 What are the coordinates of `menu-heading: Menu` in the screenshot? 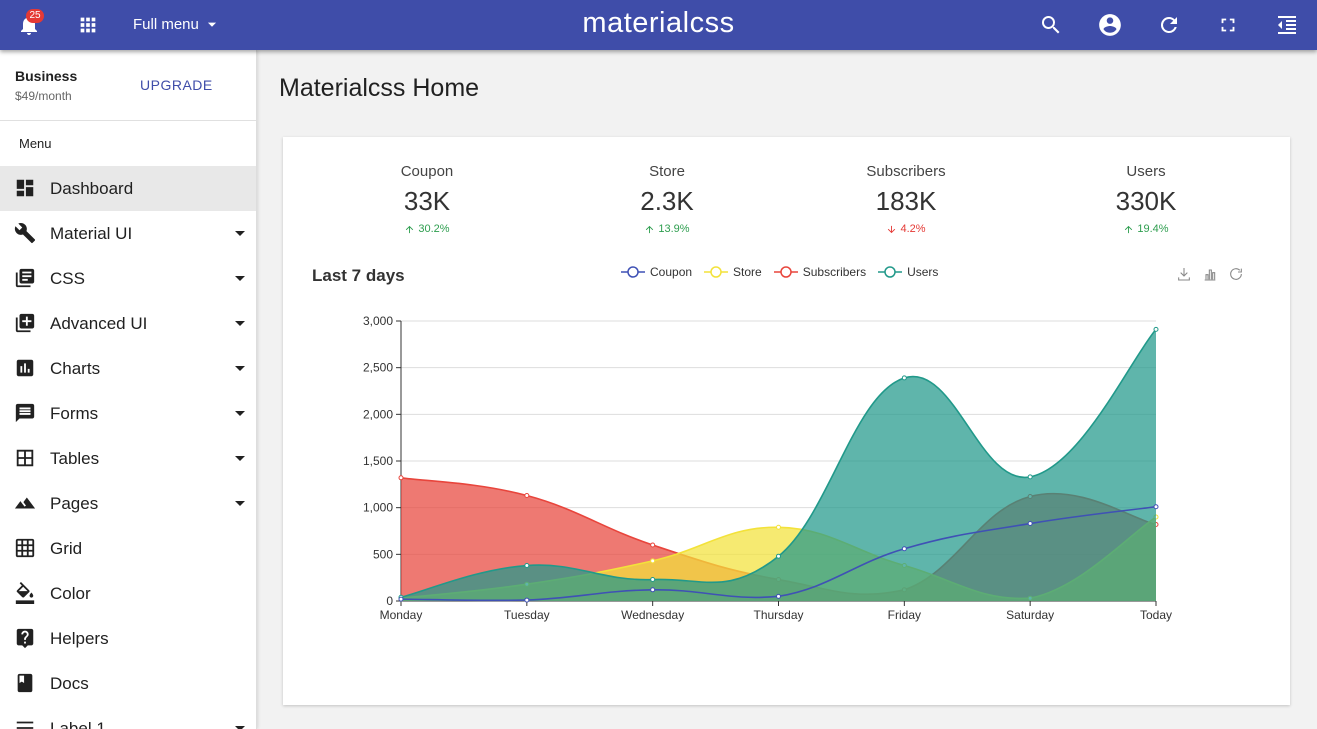 It's located at (35, 143).